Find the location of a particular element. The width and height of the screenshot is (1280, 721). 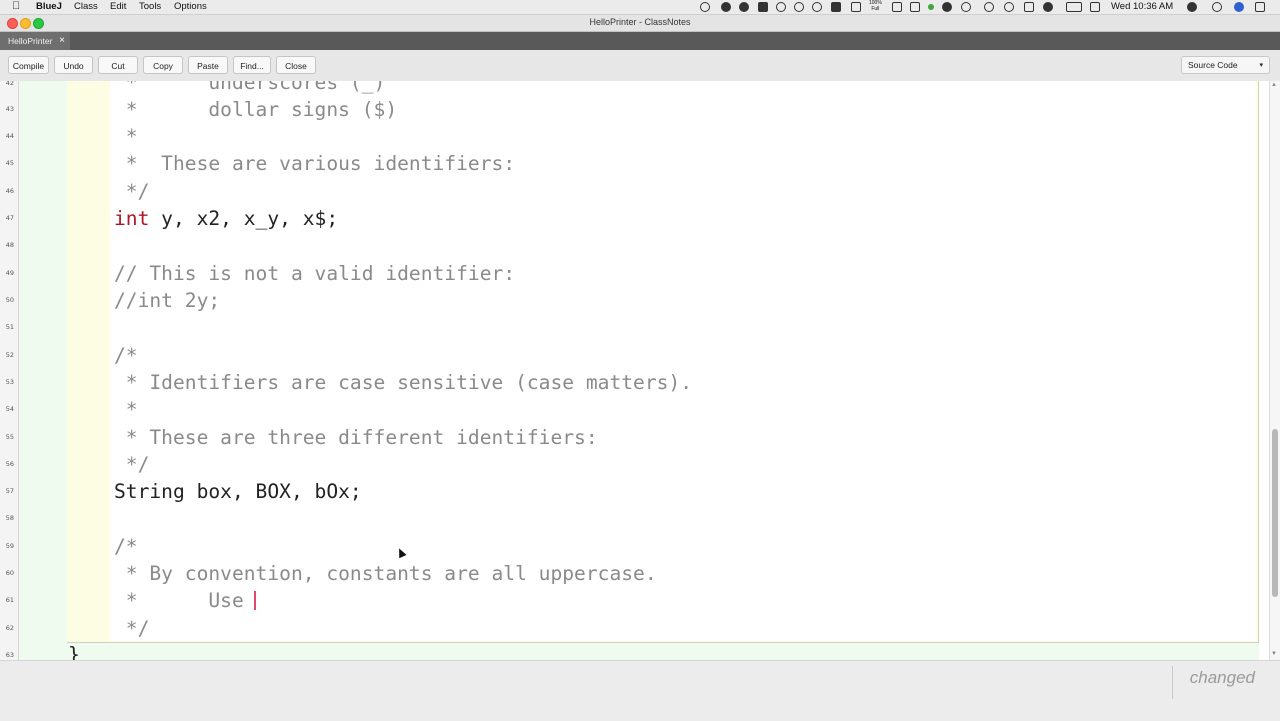

window-title: HelloPrinter - ClassNotes is located at coordinates (640, 22).